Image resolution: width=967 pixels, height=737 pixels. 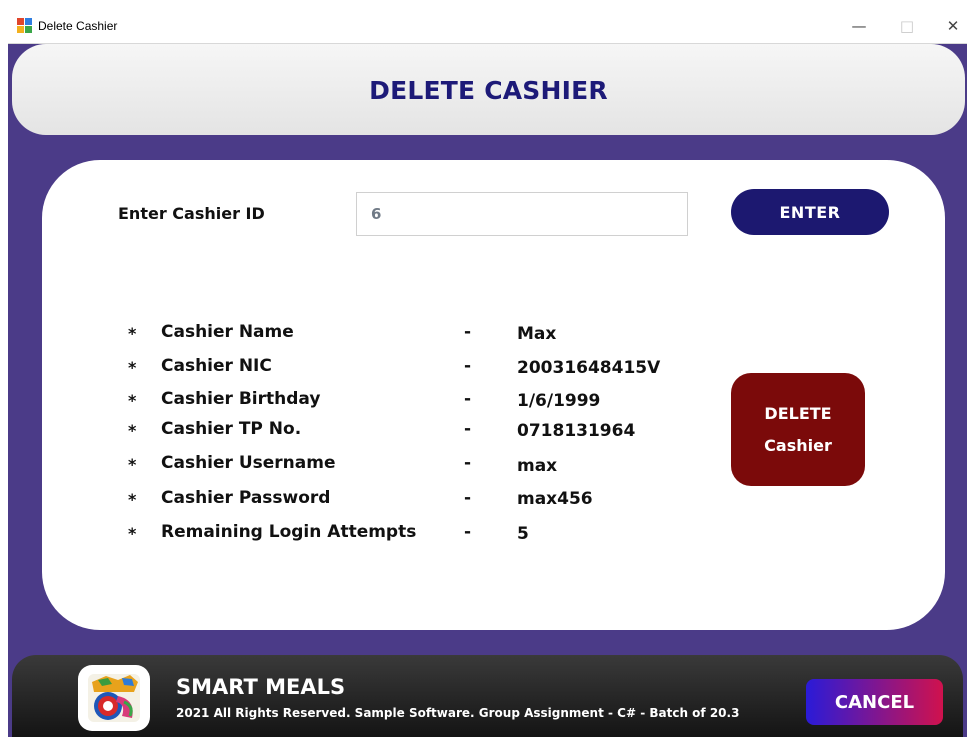 I want to click on detail-row-tp-no: * Cashier TP No. - 0718131964, so click(x=392, y=432).